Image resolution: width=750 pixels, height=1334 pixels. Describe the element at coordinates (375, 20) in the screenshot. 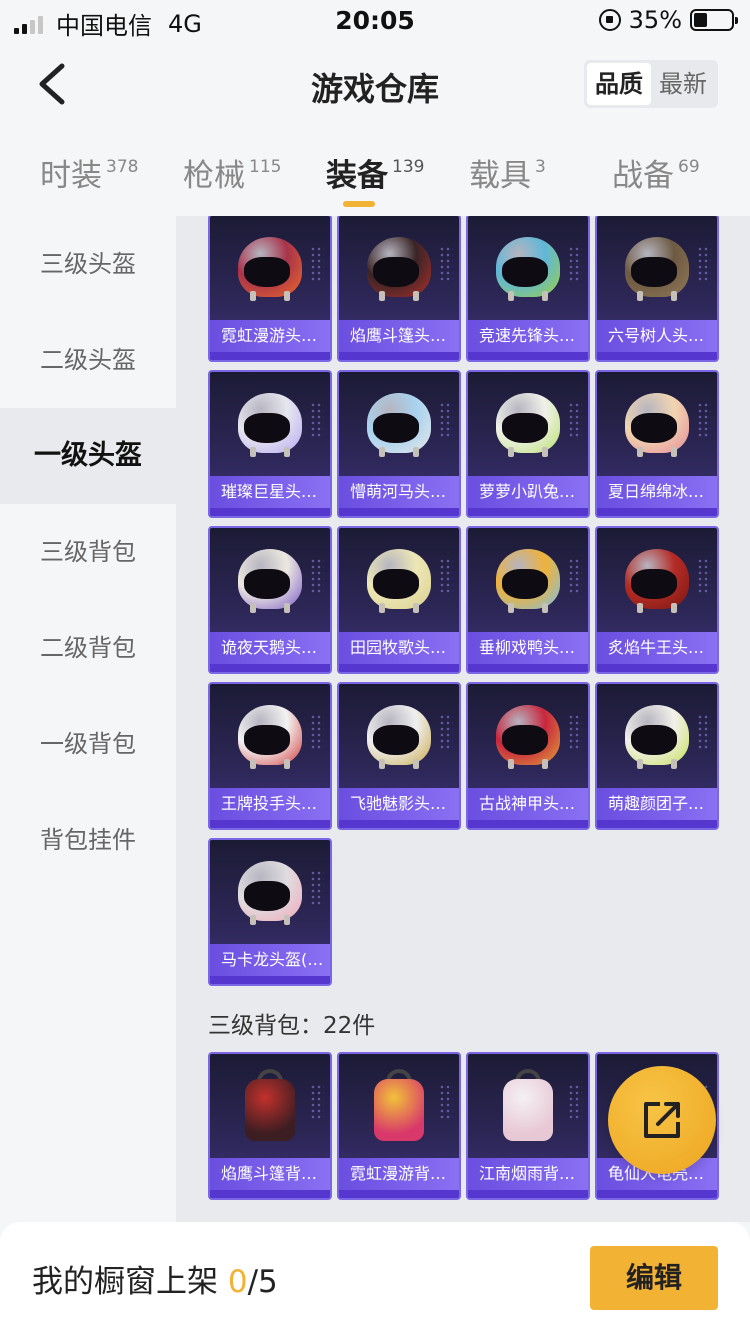

I see `status-bar: 中国电信 4G 20:05 35%` at that location.